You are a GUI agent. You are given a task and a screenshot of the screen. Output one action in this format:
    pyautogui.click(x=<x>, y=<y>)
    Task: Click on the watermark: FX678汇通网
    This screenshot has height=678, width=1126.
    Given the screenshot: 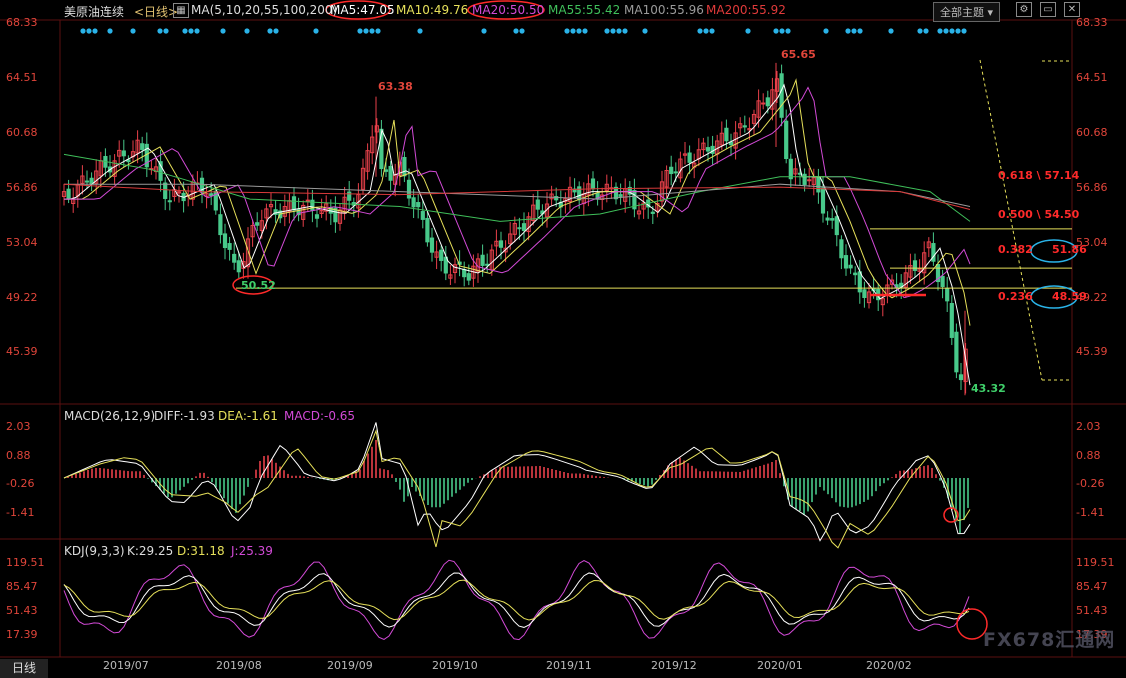 What is the action you would take?
    pyautogui.click(x=1049, y=640)
    